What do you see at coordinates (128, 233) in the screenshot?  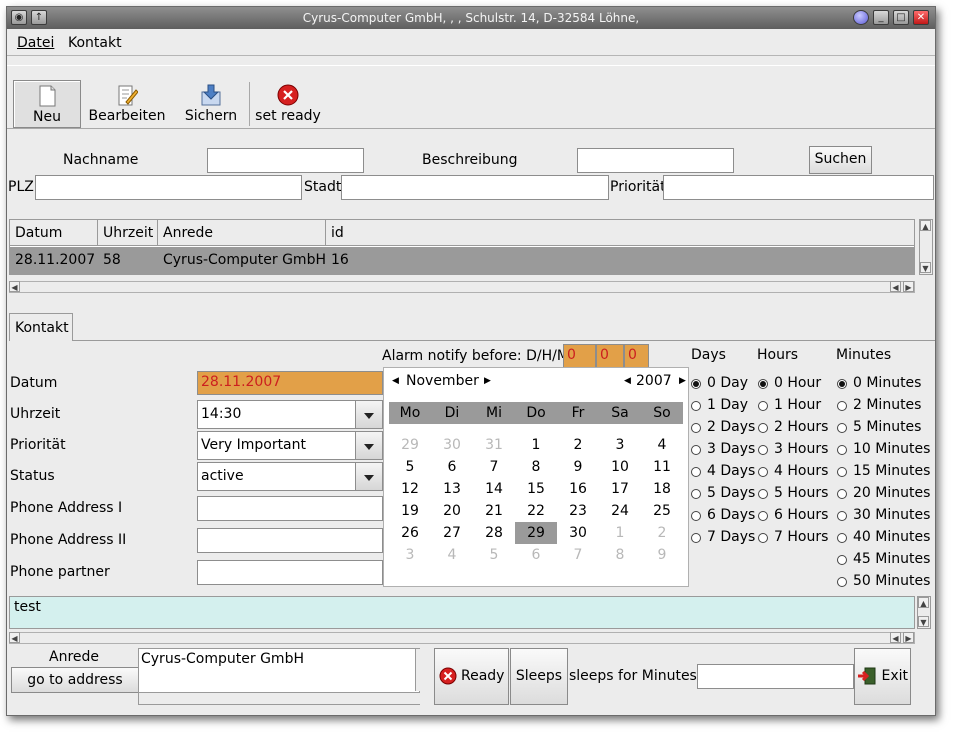 I see `column-header-time: Uhrzeit` at bounding box center [128, 233].